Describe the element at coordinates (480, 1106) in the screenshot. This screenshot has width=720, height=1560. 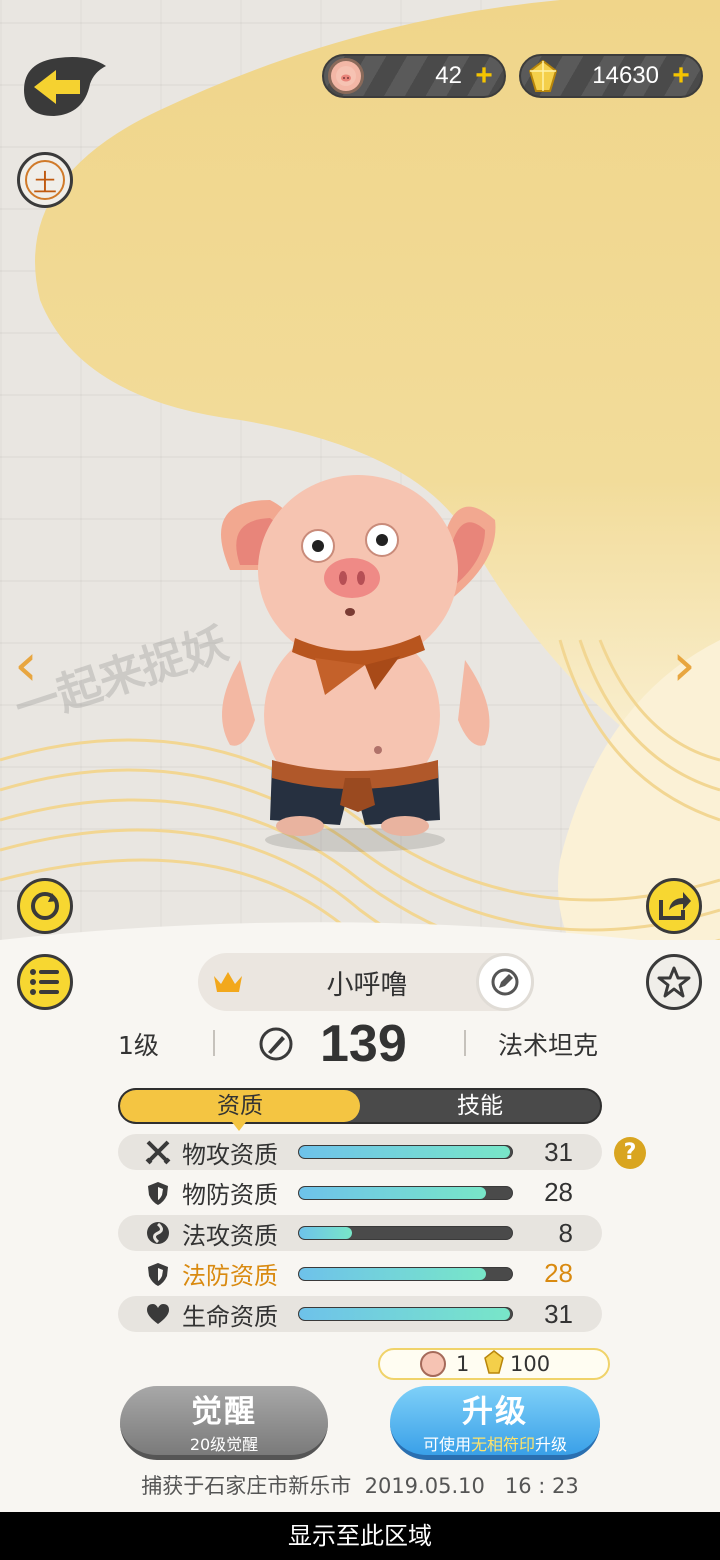
I see `tab-skills: 技能` at that location.